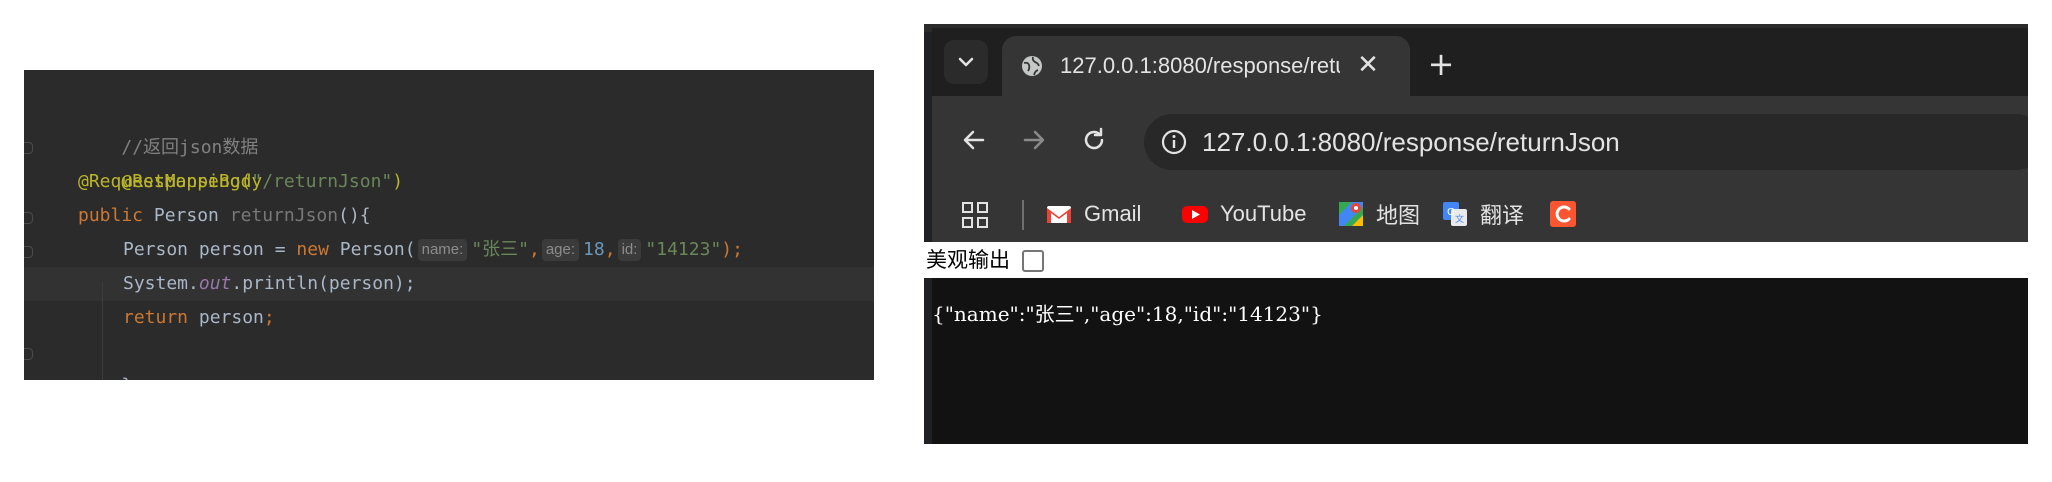  What do you see at coordinates (165, 181) in the screenshot?
I see `annotation-requestmapping: @RequestMapping(` at bounding box center [165, 181].